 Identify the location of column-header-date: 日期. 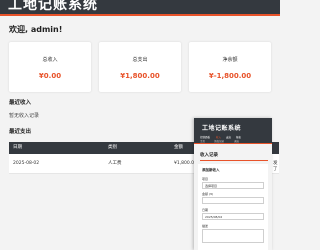
(17, 147).